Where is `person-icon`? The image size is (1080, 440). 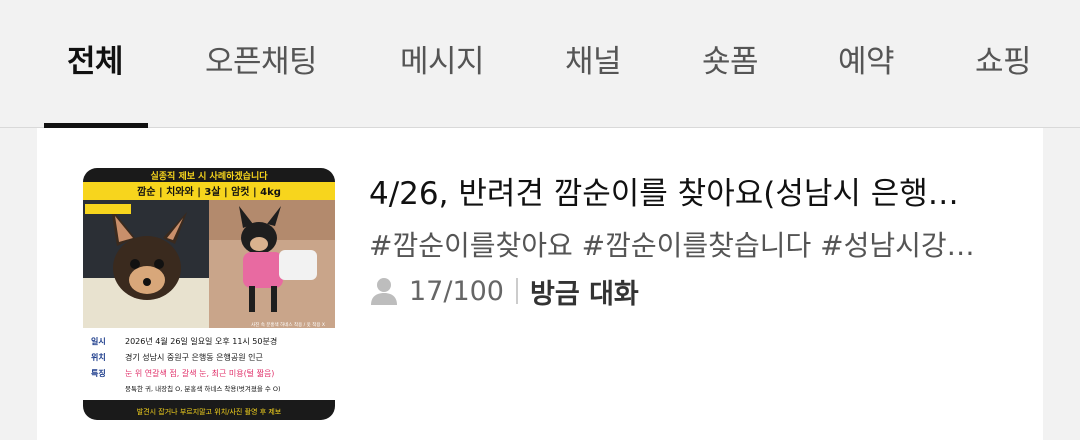 person-icon is located at coordinates (384, 291).